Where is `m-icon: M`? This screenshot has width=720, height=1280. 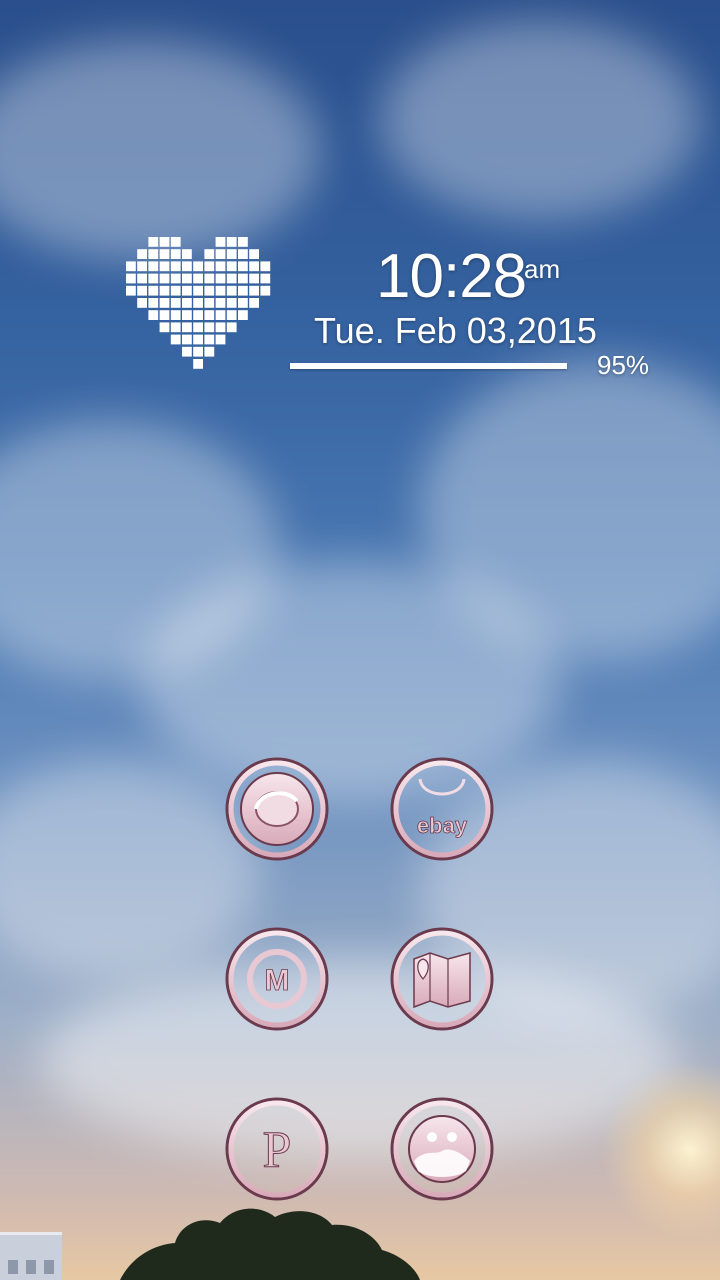 m-icon: M is located at coordinates (277, 979).